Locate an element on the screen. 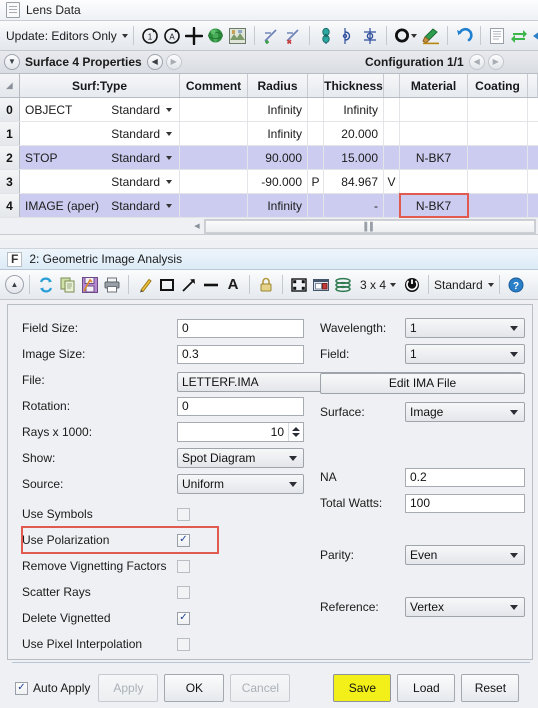 This screenshot has width=538, height=708. detach-window-icon is located at coordinates (321, 285).